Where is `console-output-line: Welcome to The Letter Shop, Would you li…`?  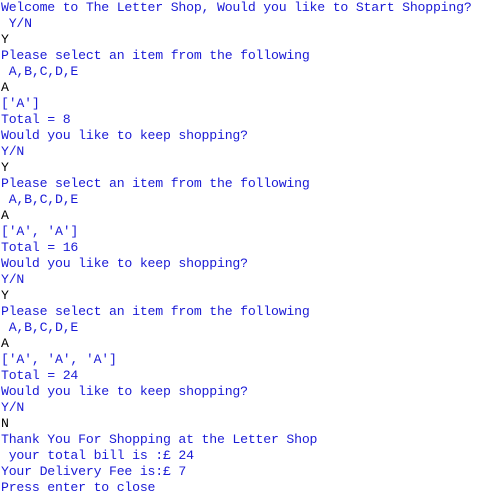
console-output-line: Welcome to The Letter Shop, Would you li… is located at coordinates (236, 7).